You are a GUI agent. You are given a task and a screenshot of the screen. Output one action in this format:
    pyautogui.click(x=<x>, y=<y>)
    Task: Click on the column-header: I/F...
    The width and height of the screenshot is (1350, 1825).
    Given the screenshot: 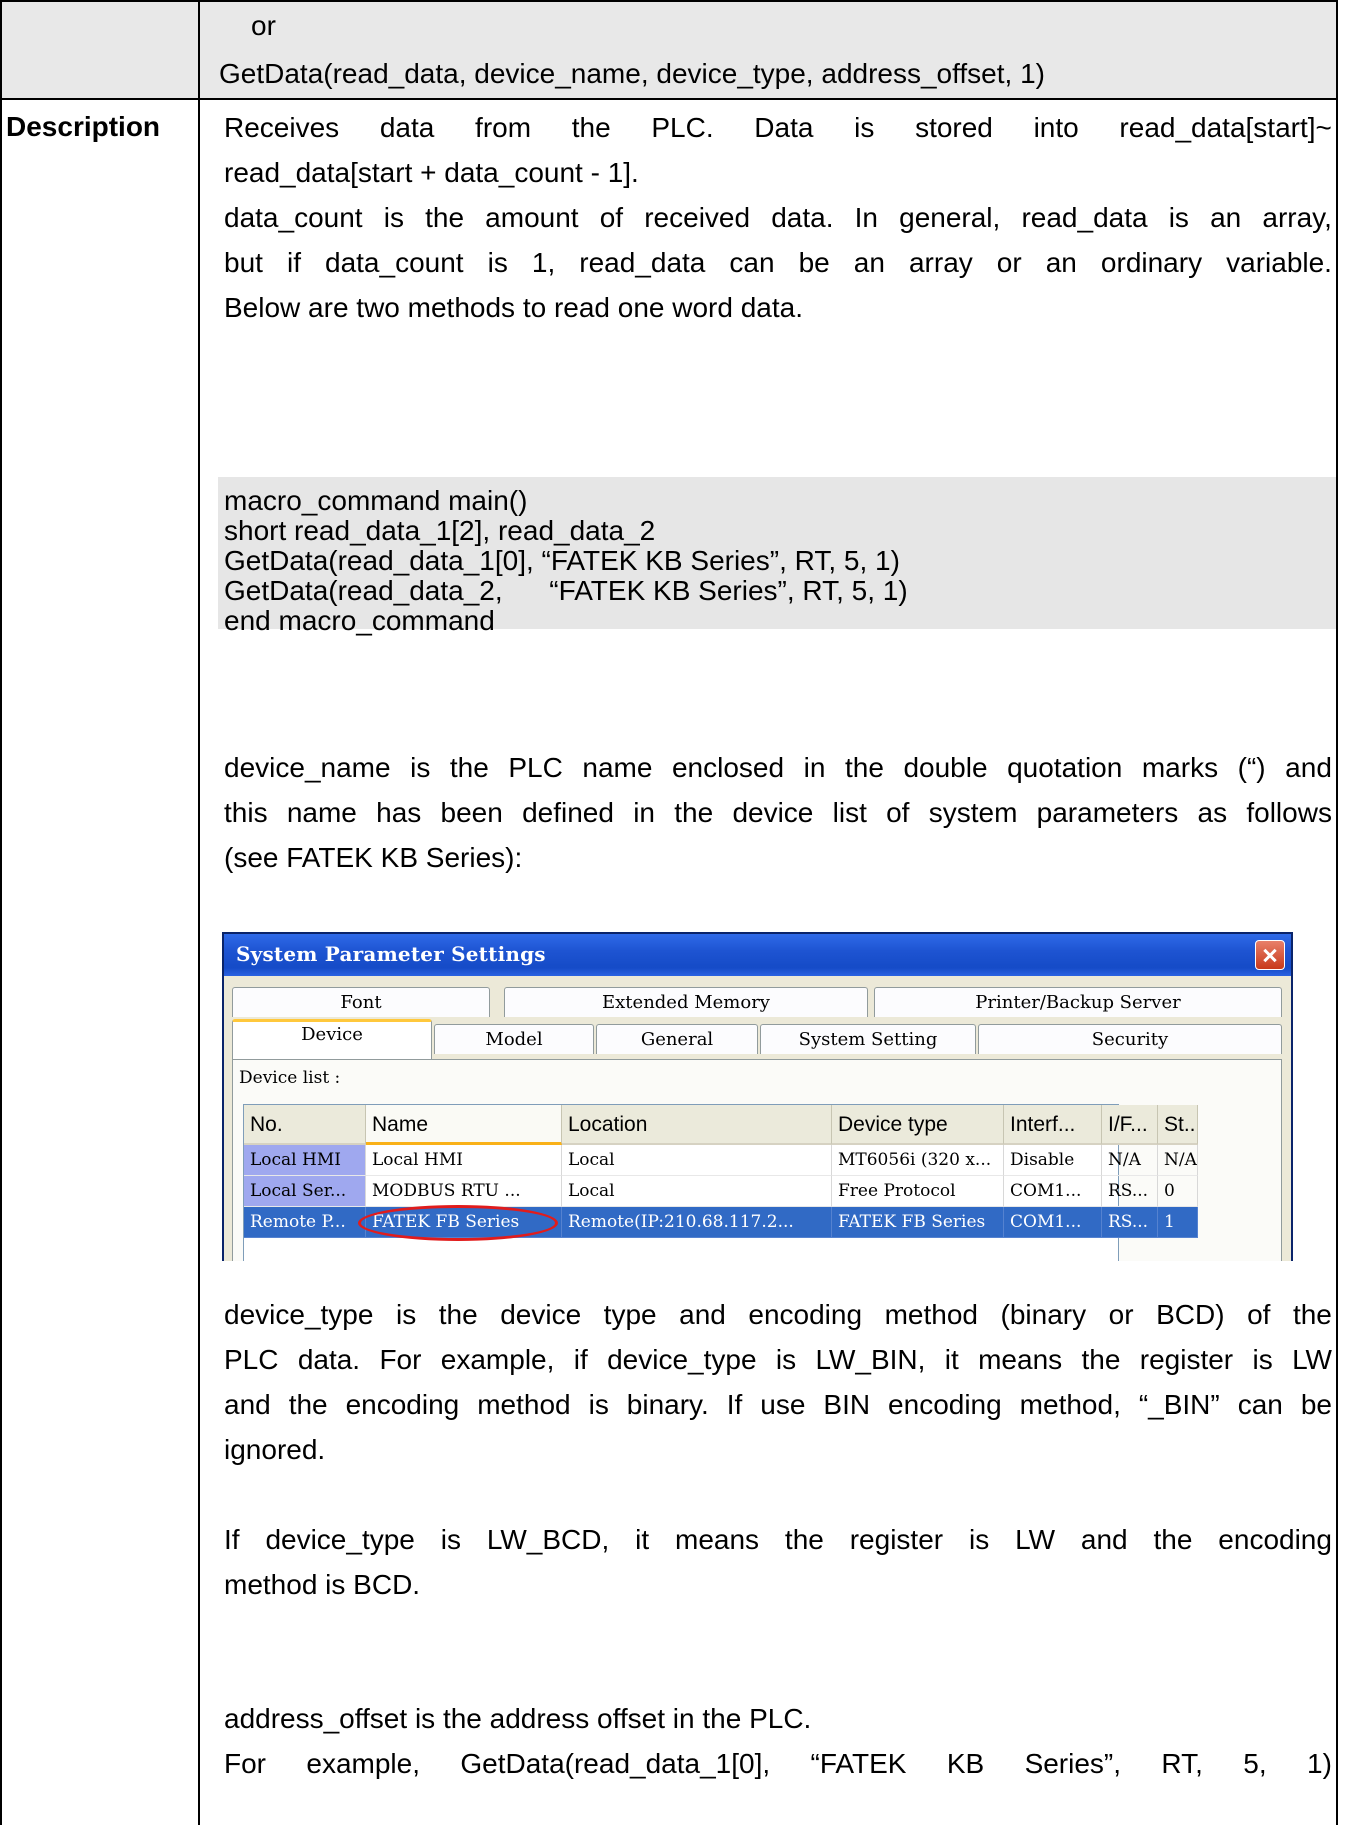 What is the action you would take?
    pyautogui.click(x=1130, y=1125)
    